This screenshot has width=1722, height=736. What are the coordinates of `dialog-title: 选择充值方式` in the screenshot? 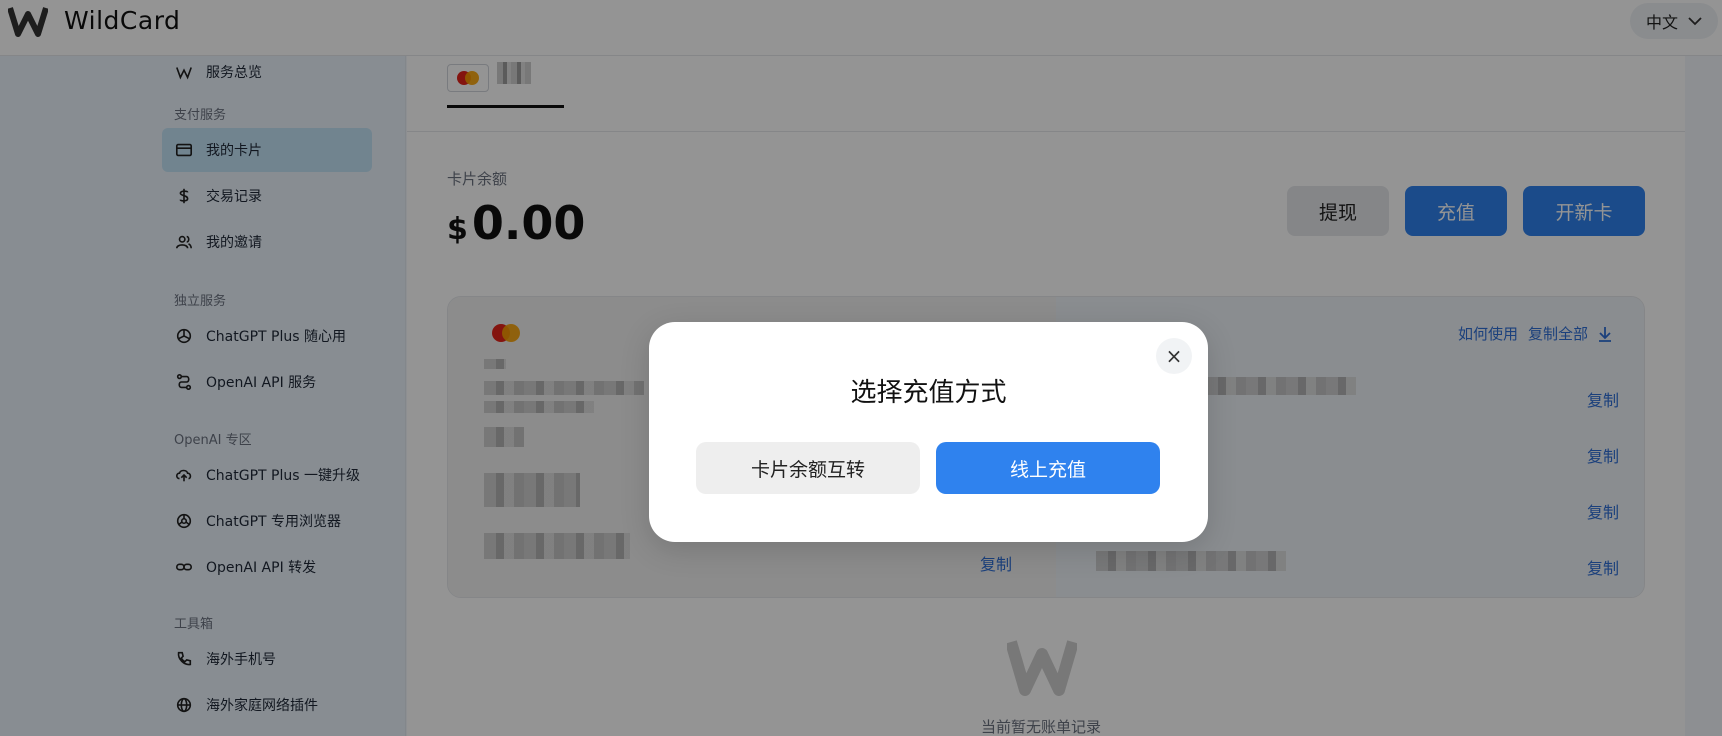 It's located at (928, 393).